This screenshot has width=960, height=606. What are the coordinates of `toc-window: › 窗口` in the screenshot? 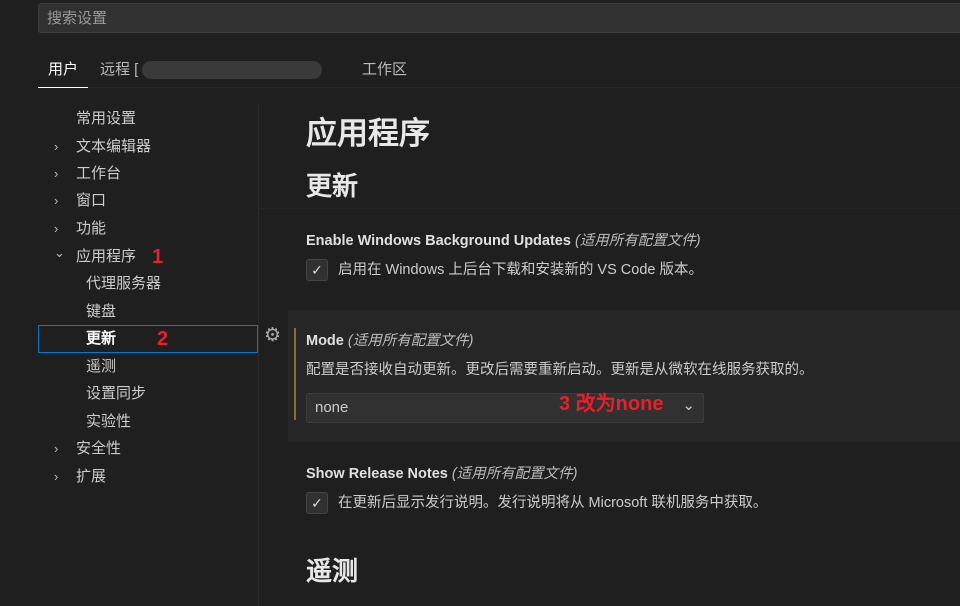 It's located at (148, 201).